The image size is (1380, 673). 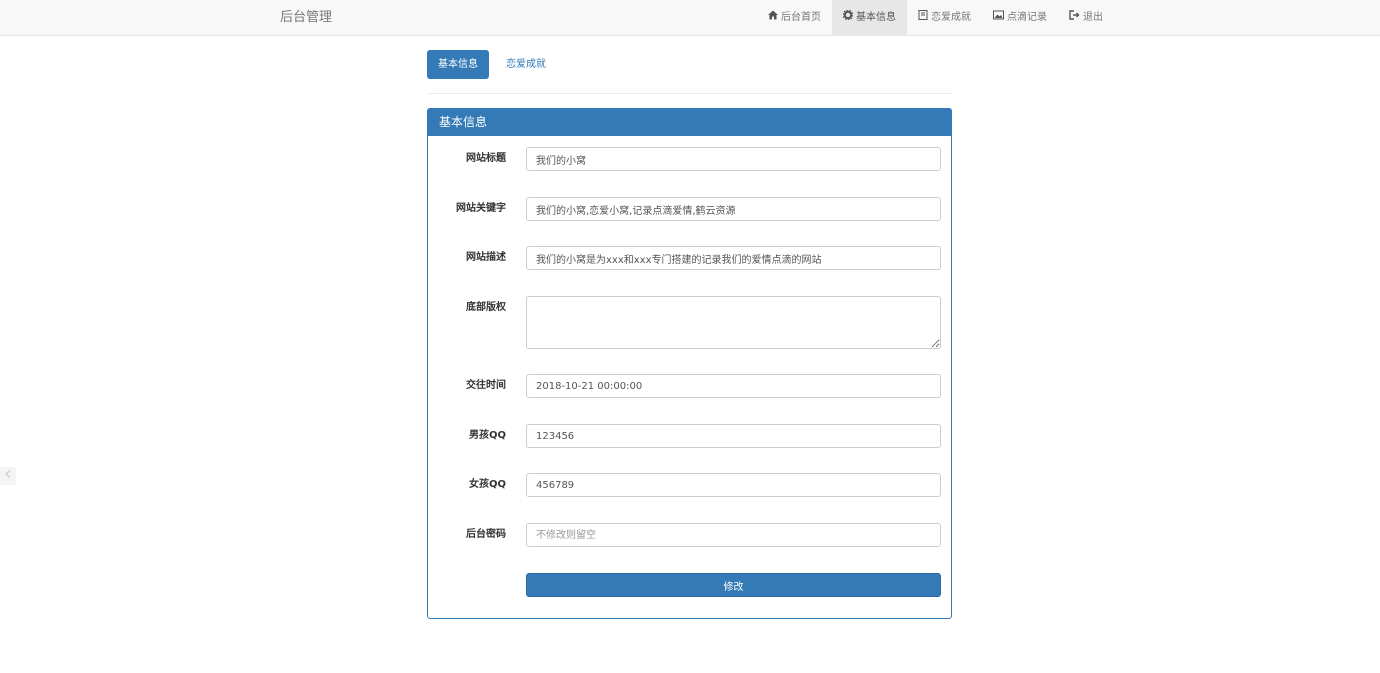 What do you see at coordinates (486, 307) in the screenshot?
I see `copyright-label: 底部版权` at bounding box center [486, 307].